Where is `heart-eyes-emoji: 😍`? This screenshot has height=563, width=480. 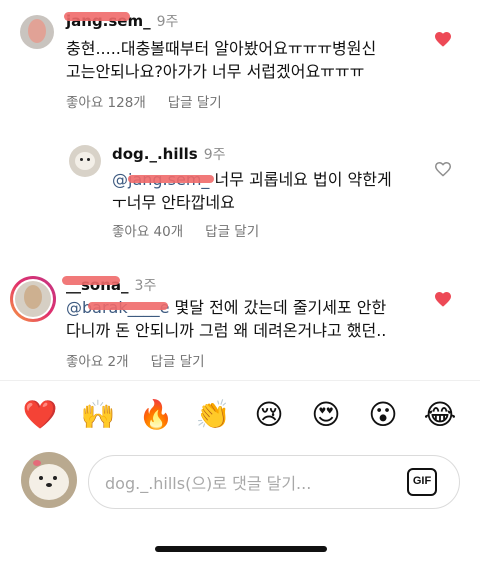
heart-eyes-emoji: 😍 is located at coordinates (326, 415).